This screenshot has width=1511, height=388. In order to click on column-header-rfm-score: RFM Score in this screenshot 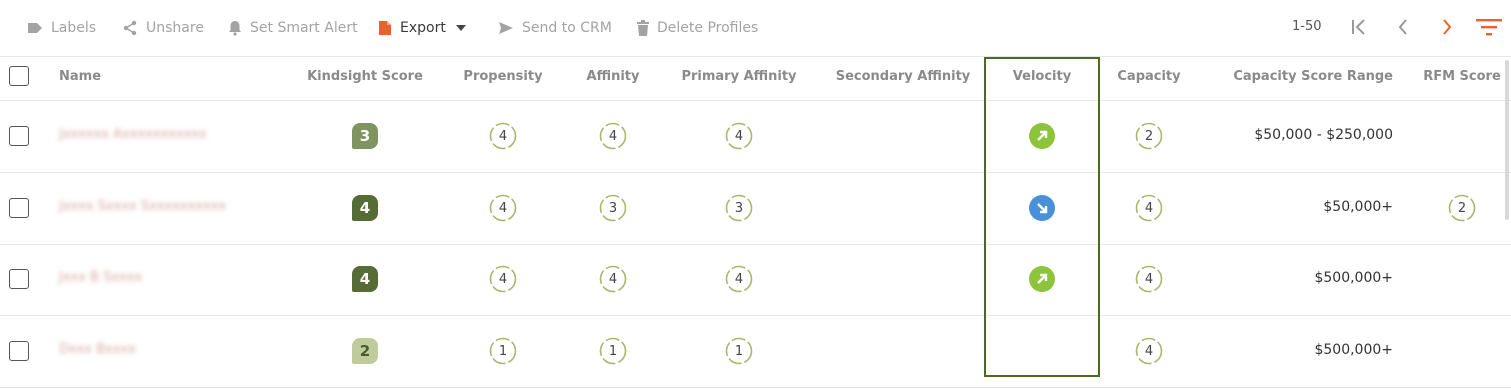, I will do `click(1462, 76)`.